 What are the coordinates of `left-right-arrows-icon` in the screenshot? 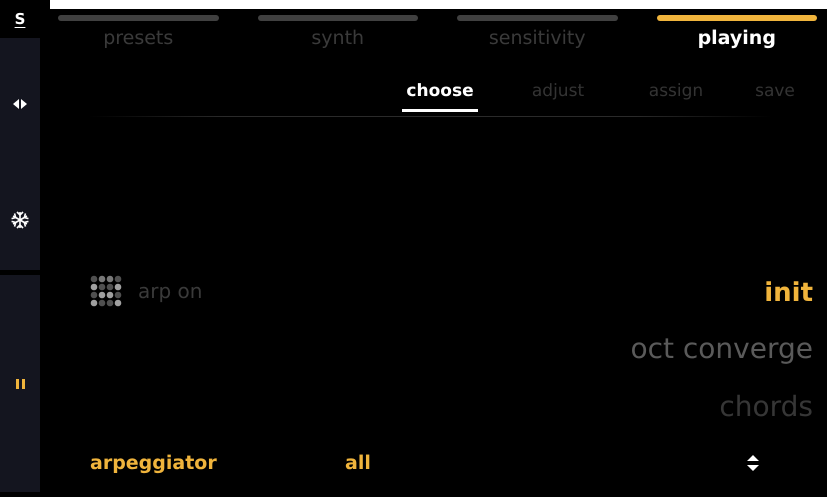 It's located at (20, 104).